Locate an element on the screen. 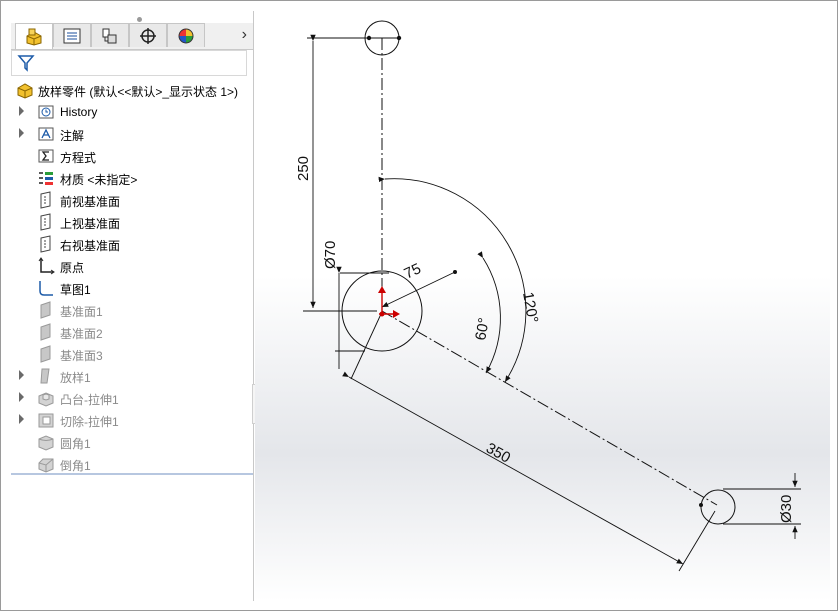  tree-item-label: 上视基准面 is located at coordinates (90, 224).